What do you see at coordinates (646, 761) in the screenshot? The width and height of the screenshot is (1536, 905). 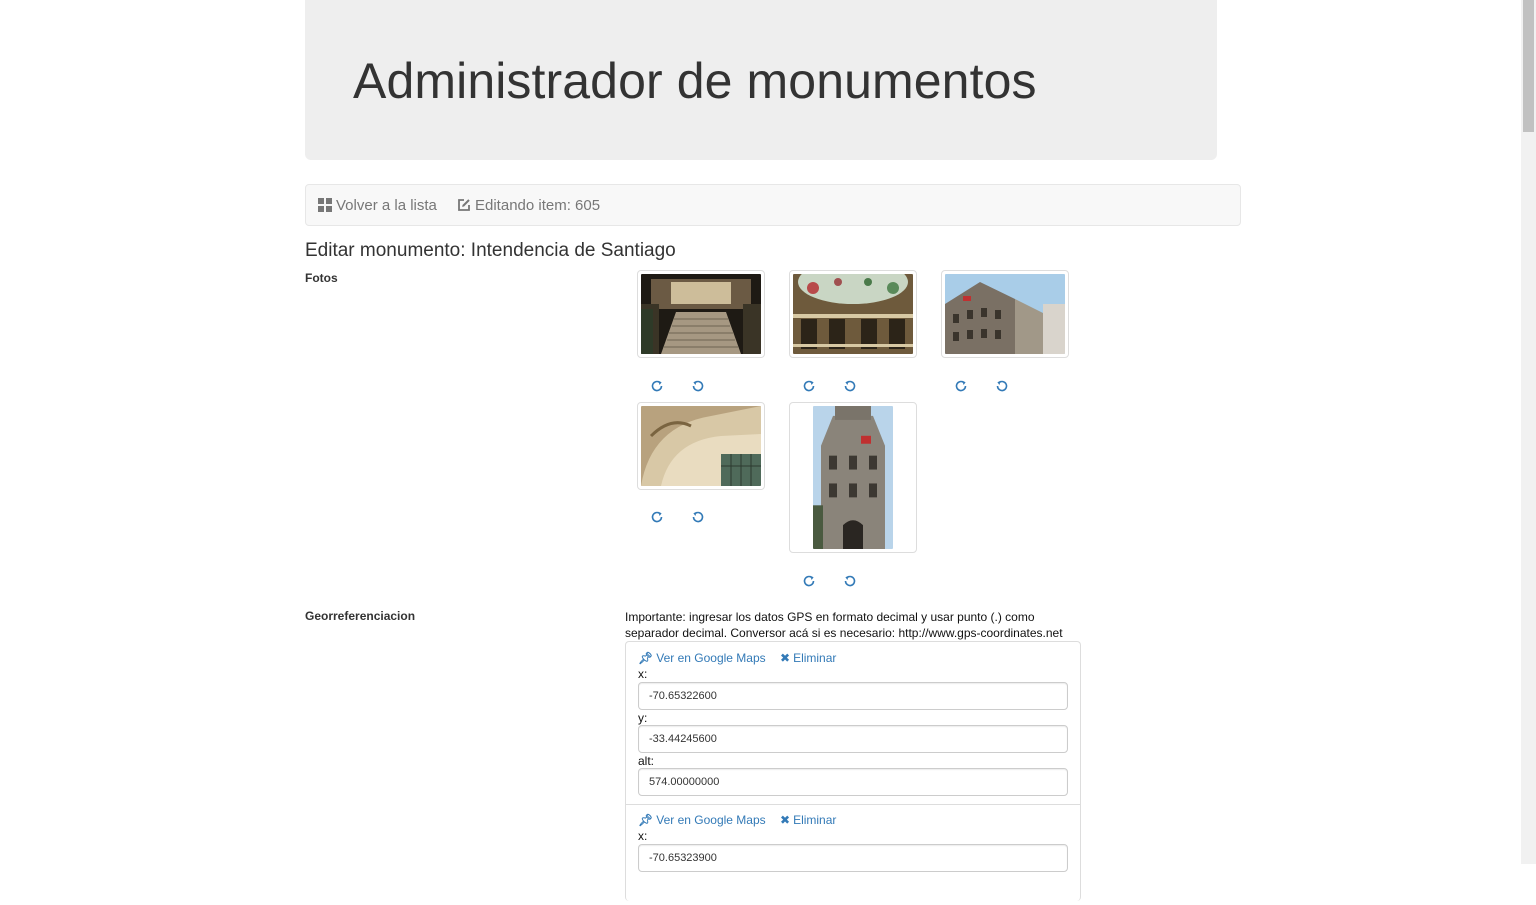 I see `alt-label: alt:` at bounding box center [646, 761].